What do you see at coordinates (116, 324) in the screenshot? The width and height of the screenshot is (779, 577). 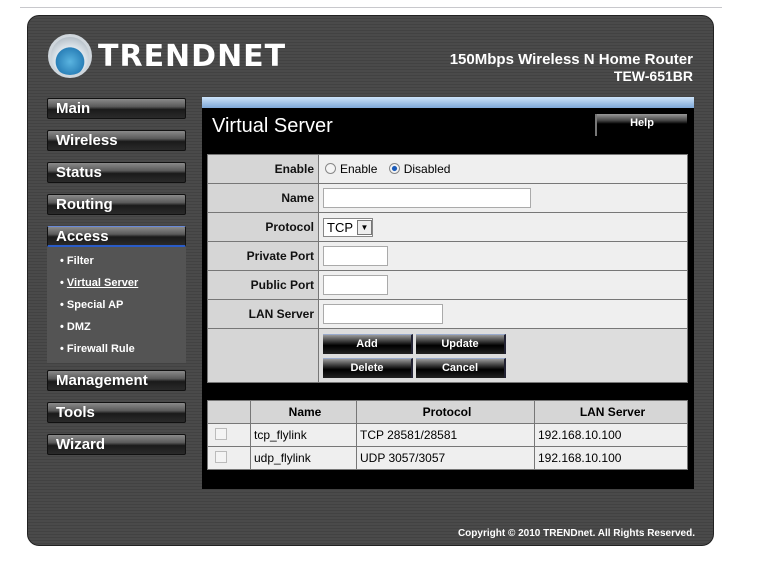 I see `submenu-dmz: • DMZ` at bounding box center [116, 324].